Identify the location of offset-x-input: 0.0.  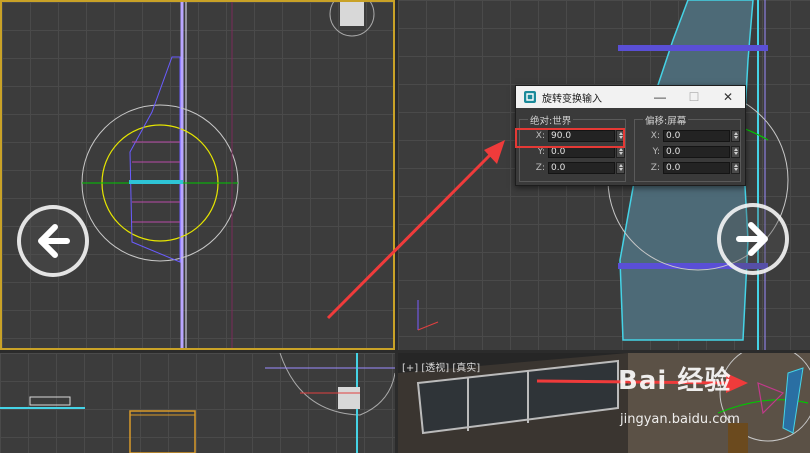
(696, 135).